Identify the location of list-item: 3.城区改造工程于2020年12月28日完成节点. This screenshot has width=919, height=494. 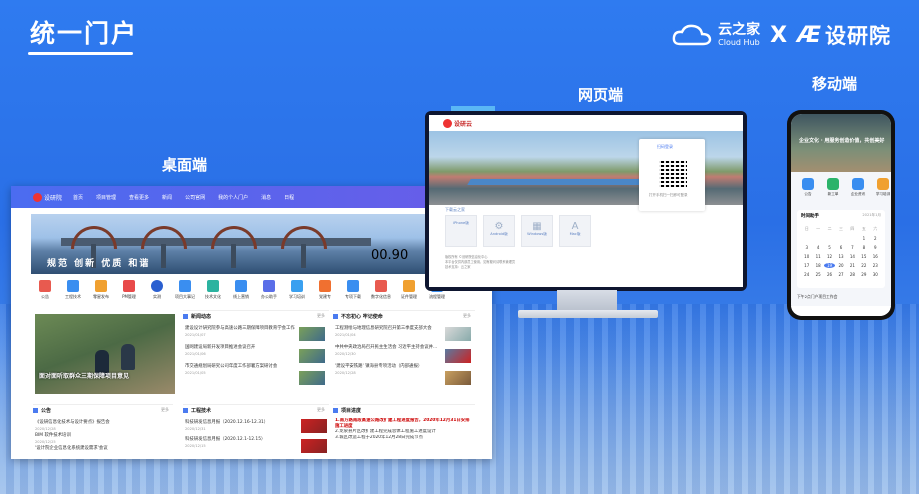
(404, 438).